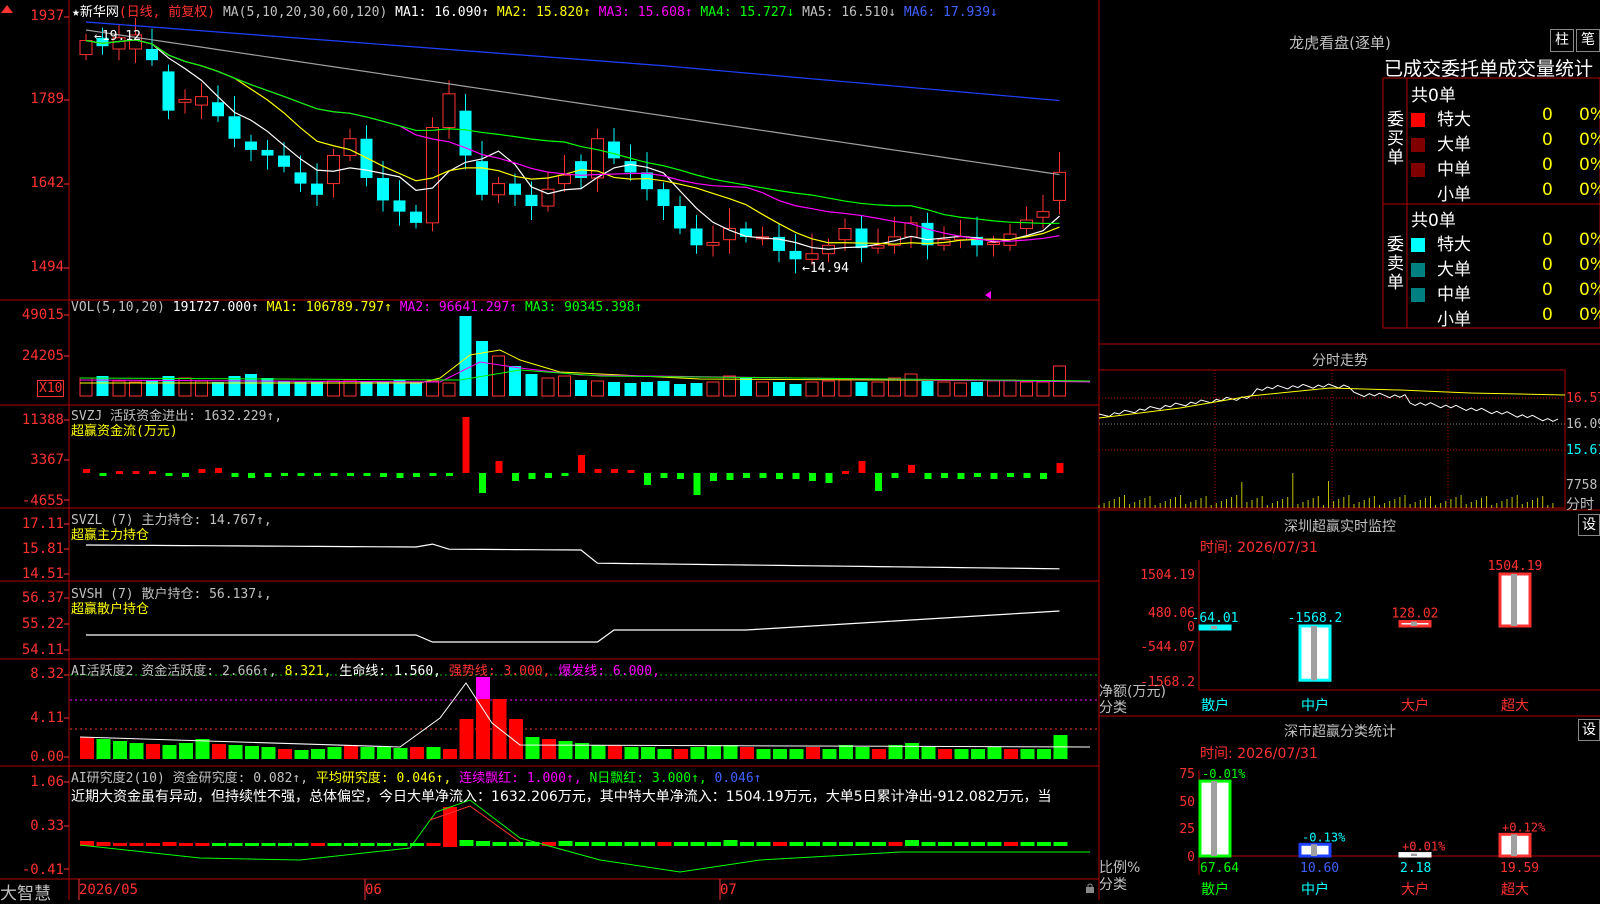 This screenshot has height=904, width=1600. What do you see at coordinates (1187, 802) in the screenshot?
I see `stats-tick: 50` at bounding box center [1187, 802].